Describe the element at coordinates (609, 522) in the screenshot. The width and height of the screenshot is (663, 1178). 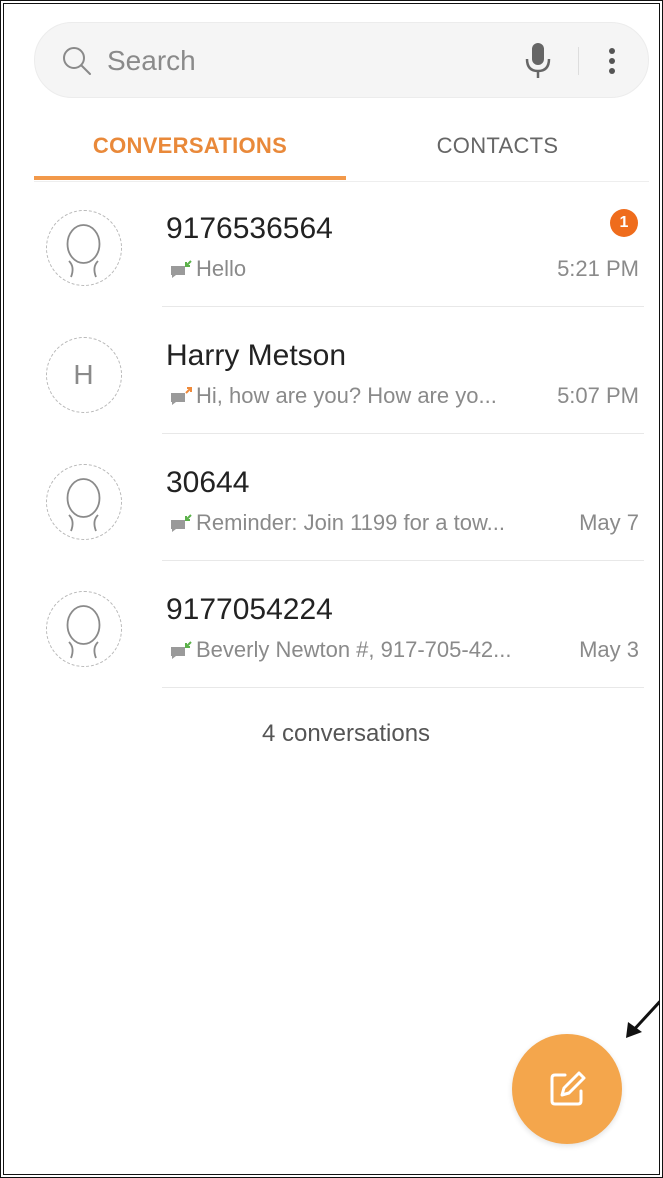
I see `timestamp: May 7` at that location.